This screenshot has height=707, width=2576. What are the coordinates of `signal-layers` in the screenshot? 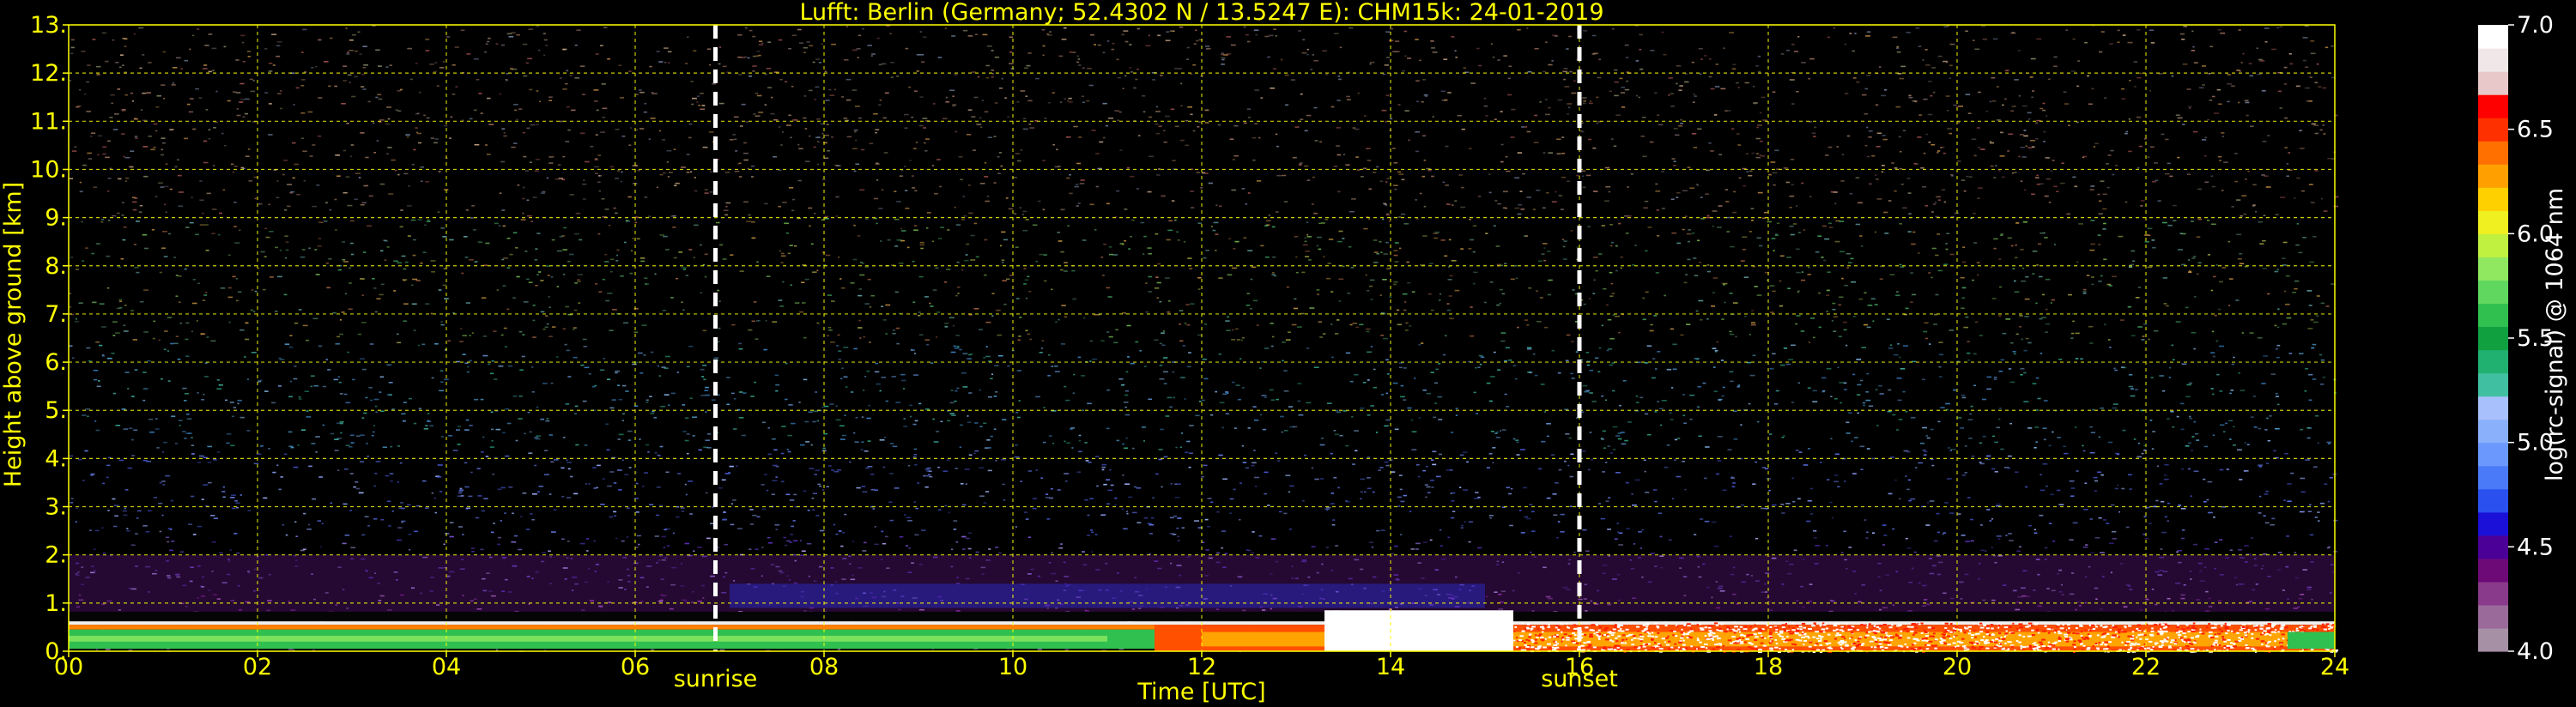 It's located at (1204, 603).